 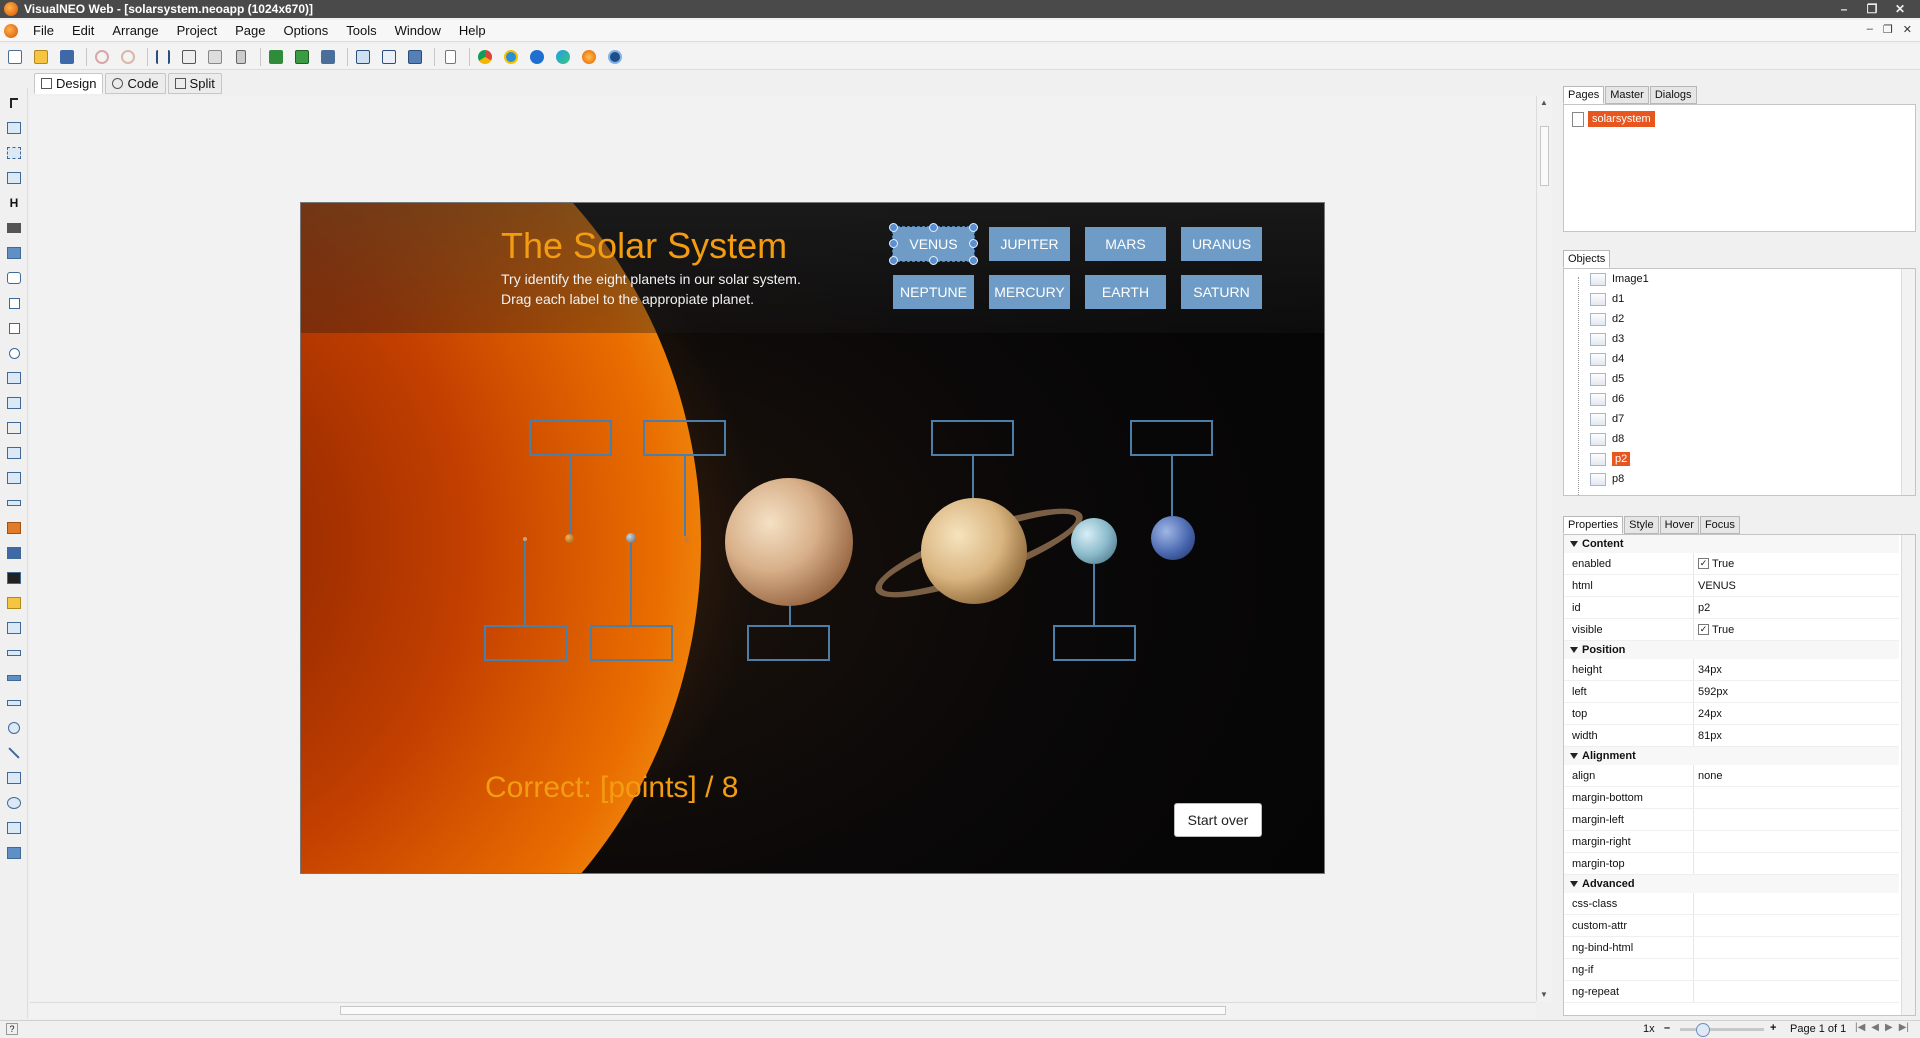 What do you see at coordinates (1613, 119) in the screenshot?
I see `page-item-solarsystem: solarsystem` at bounding box center [1613, 119].